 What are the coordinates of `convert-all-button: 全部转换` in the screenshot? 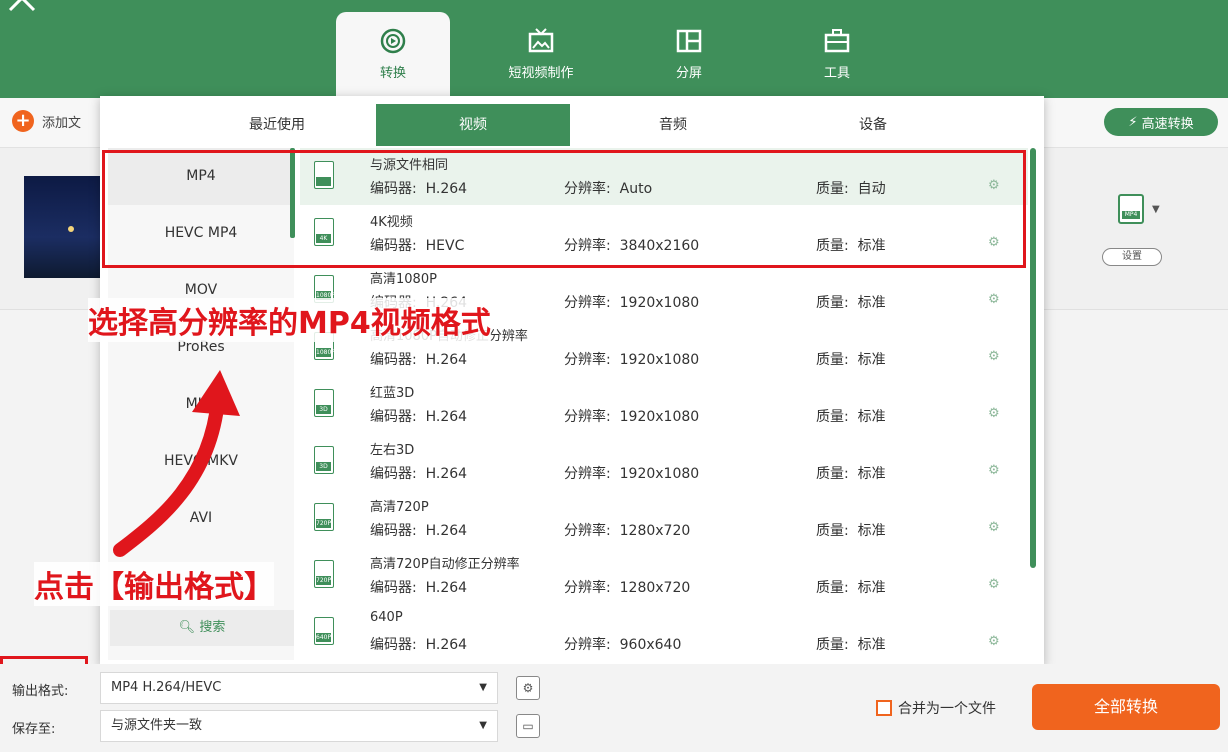 It's located at (1126, 707).